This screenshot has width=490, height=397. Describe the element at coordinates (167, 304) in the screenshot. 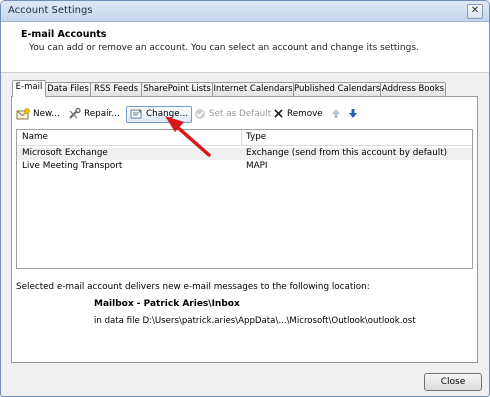

I see `delivery-mailbox: Mailbox - Patrick Aries\Inbox` at that location.